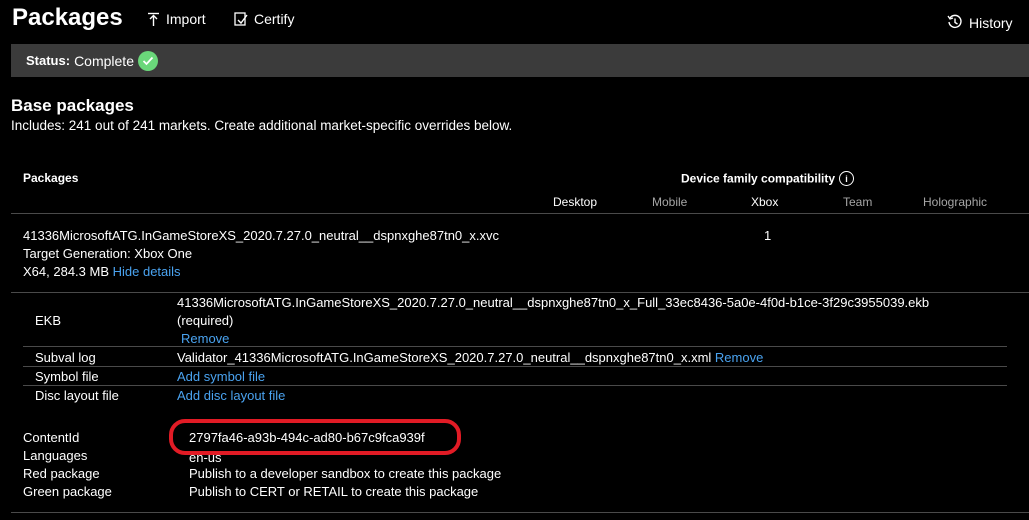  I want to click on languages-label: Languages, so click(55, 455).